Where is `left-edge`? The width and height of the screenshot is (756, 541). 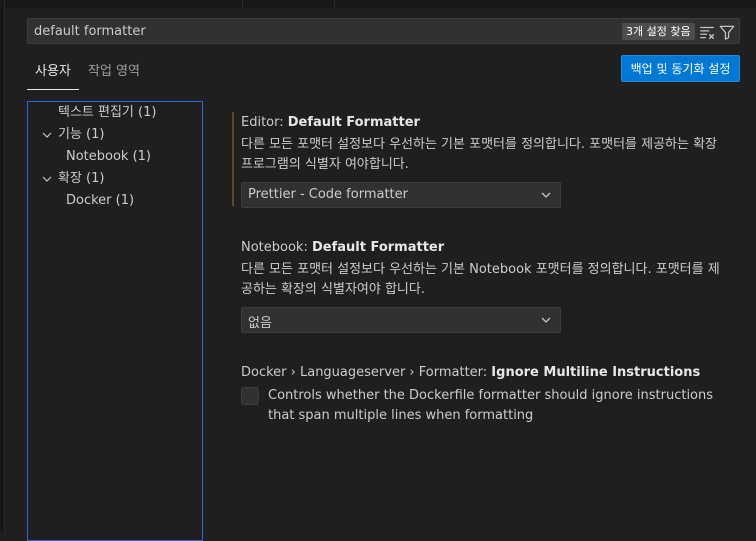
left-edge is located at coordinates (2, 266).